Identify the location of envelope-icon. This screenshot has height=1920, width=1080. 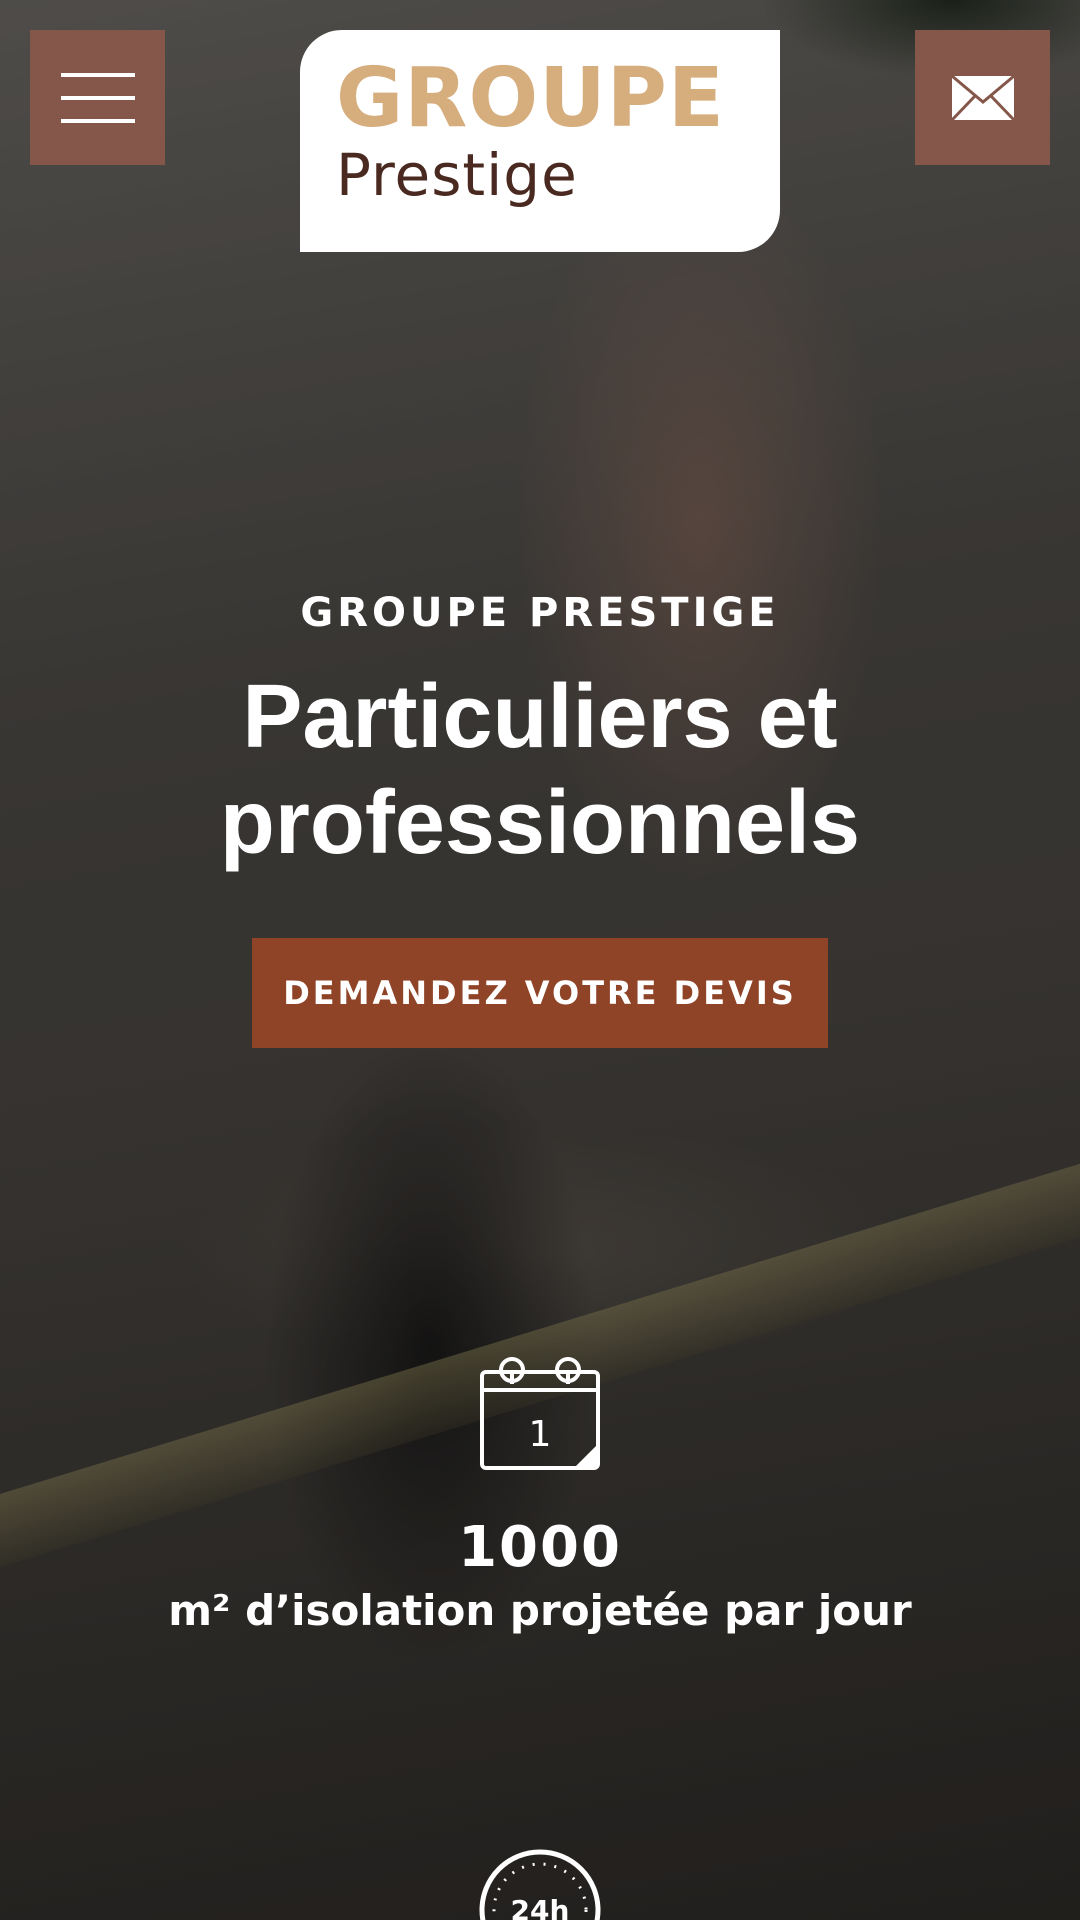
(982, 97).